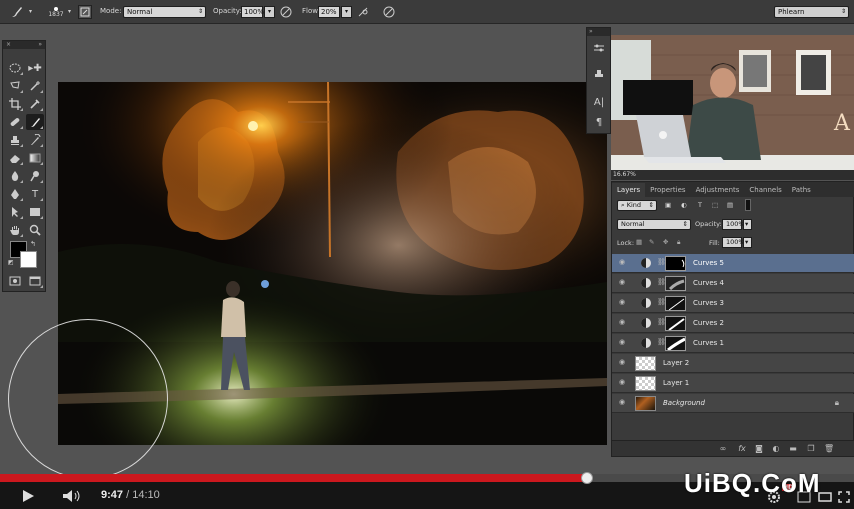  Describe the element at coordinates (40, 45) in the screenshot. I see `collapse-icon: »` at that location.